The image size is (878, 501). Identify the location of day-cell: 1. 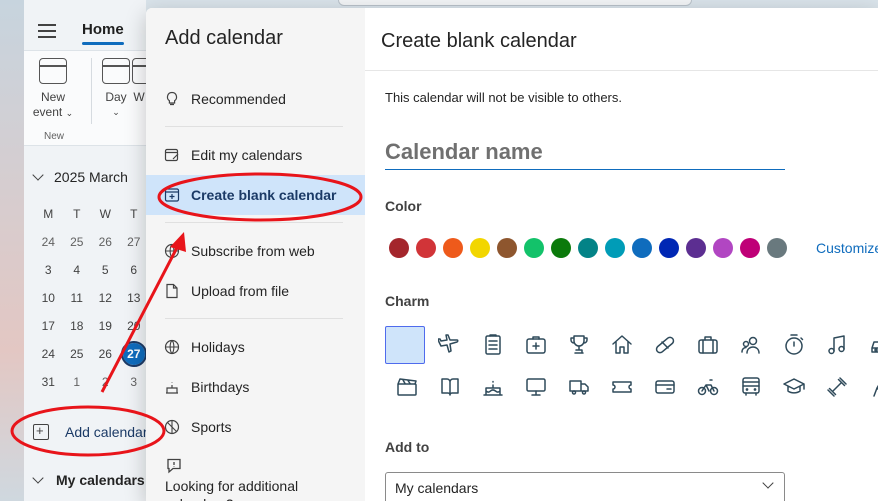
(77, 382).